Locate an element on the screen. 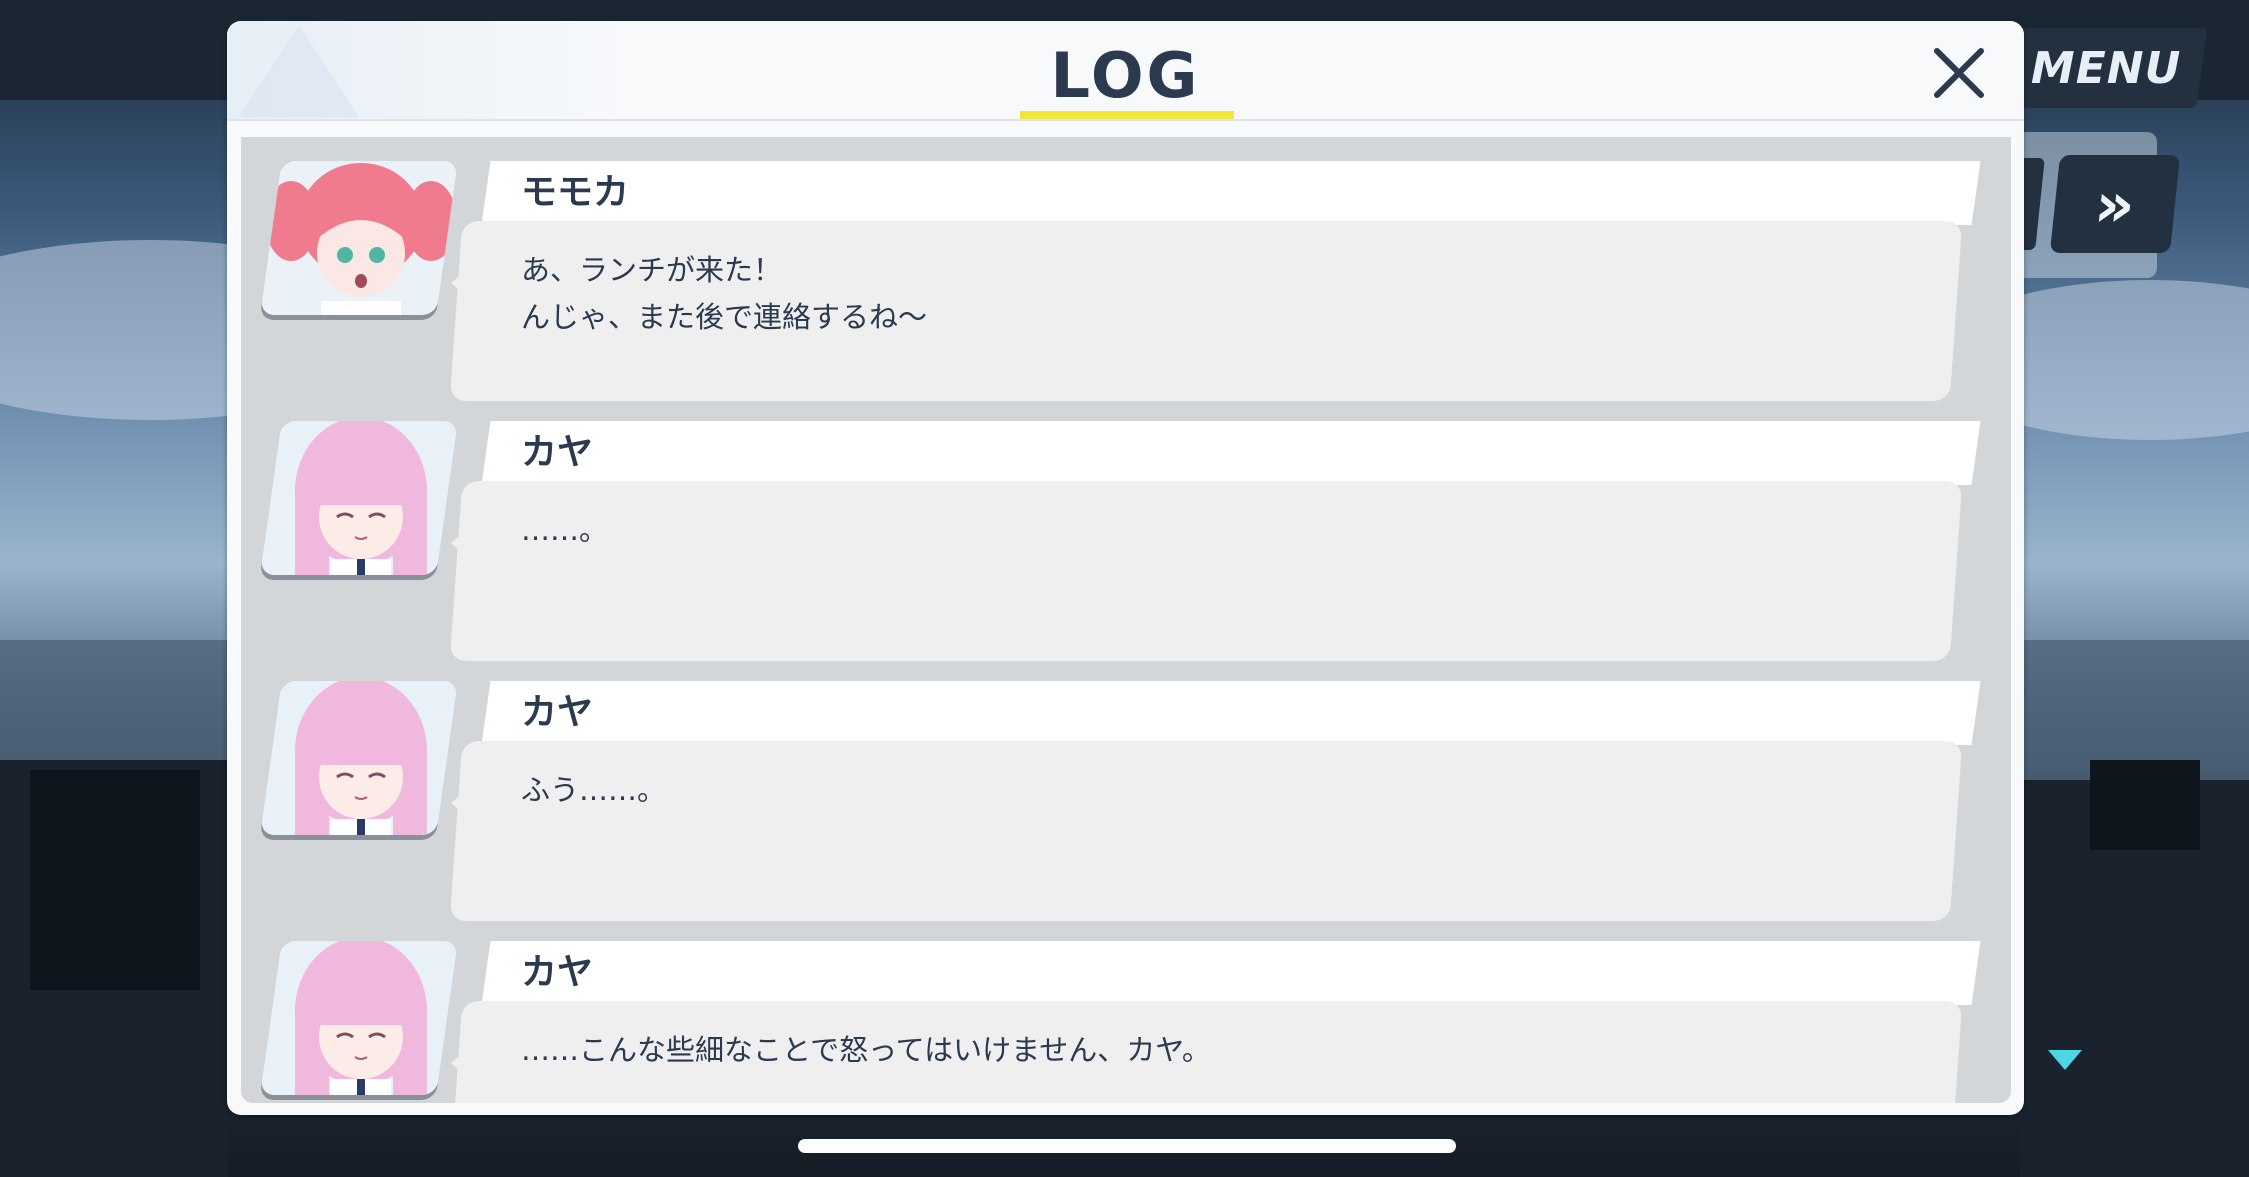 The height and width of the screenshot is (1177, 2249). momoka-portrait is located at coordinates (359, 238).